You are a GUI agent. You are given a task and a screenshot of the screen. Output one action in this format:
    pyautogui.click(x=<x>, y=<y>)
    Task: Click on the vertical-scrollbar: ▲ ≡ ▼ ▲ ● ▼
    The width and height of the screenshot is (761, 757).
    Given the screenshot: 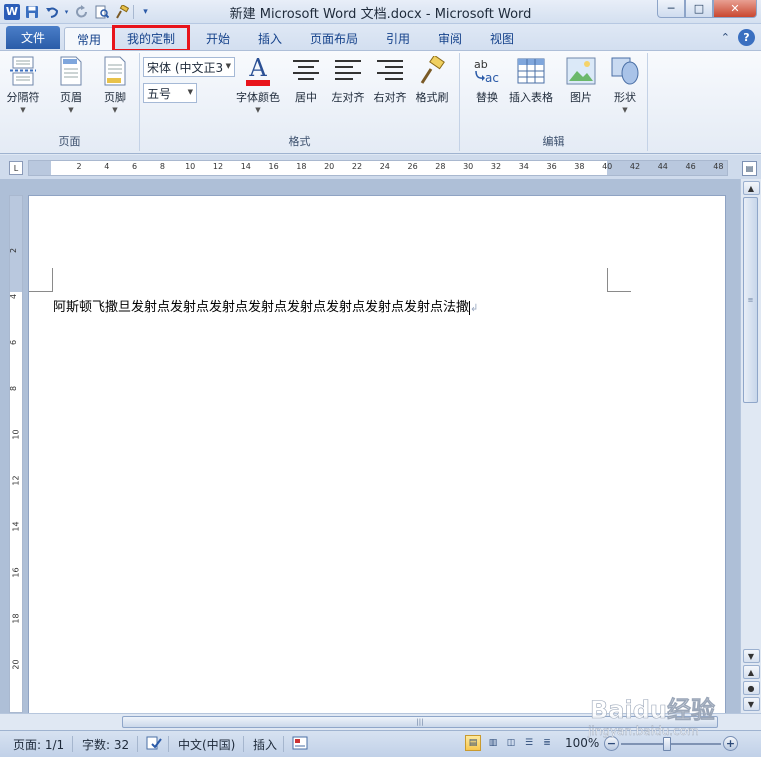 What is the action you would take?
    pyautogui.click(x=750, y=446)
    